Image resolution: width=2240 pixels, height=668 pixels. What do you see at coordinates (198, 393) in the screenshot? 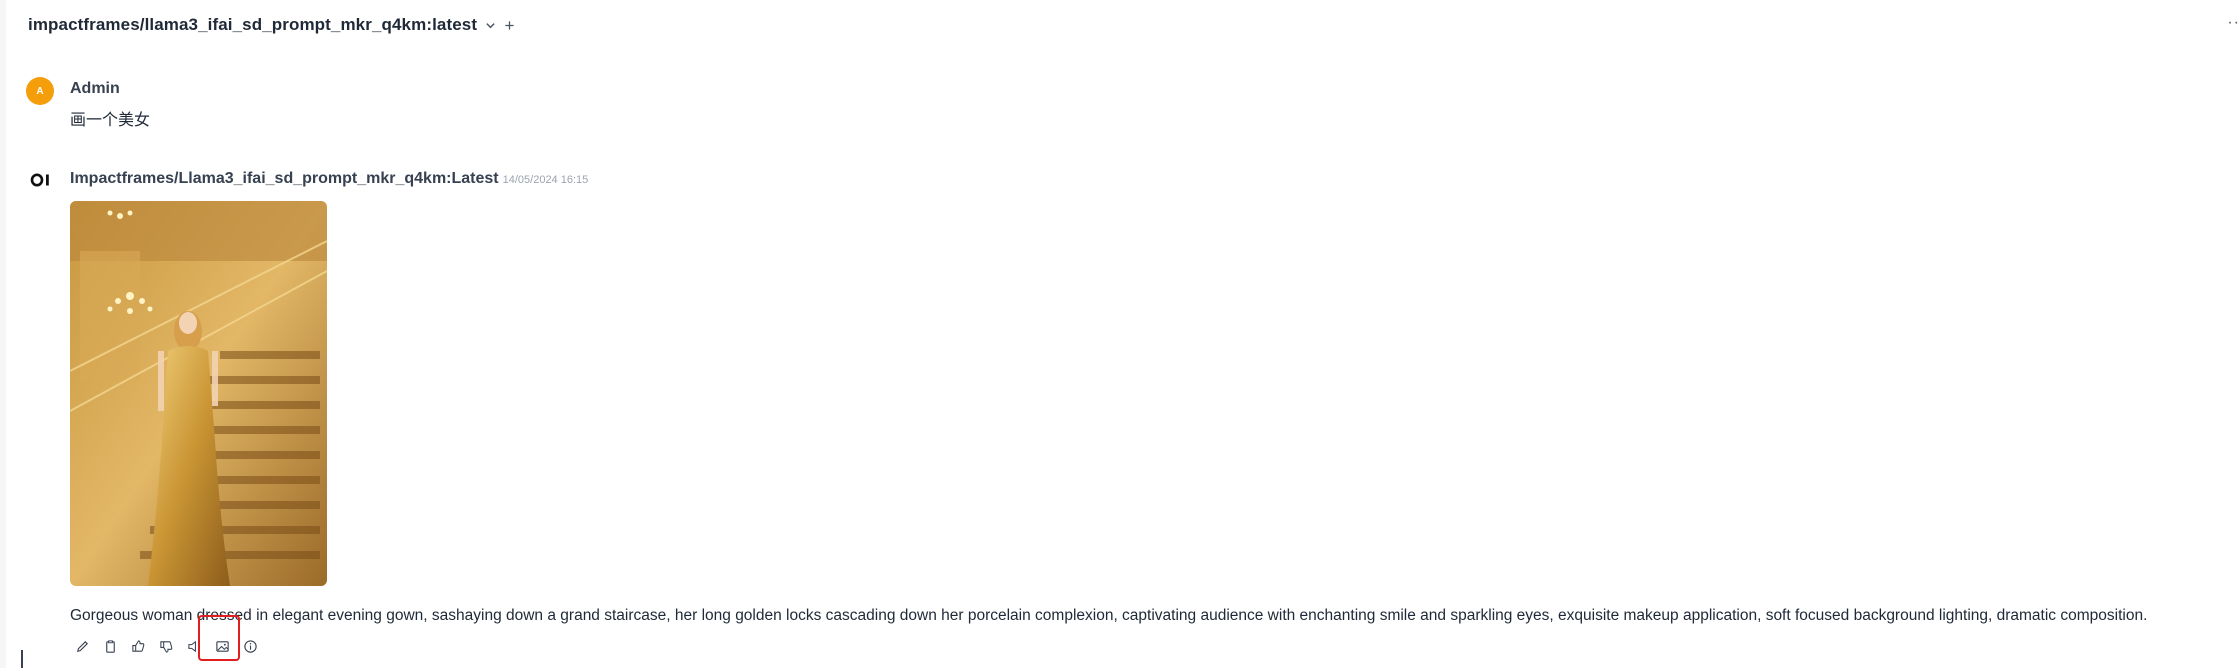
I see `generated-image` at bounding box center [198, 393].